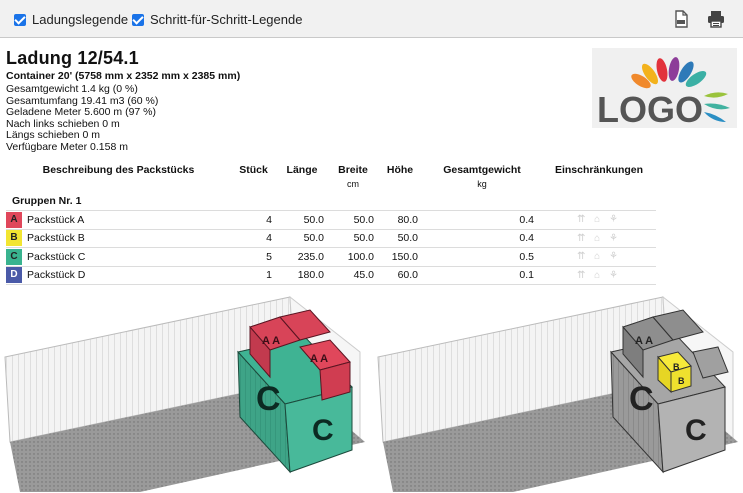 The height and width of the screenshot is (493, 743). I want to click on cargo-legend-label: Ladungslegende, so click(80, 19).